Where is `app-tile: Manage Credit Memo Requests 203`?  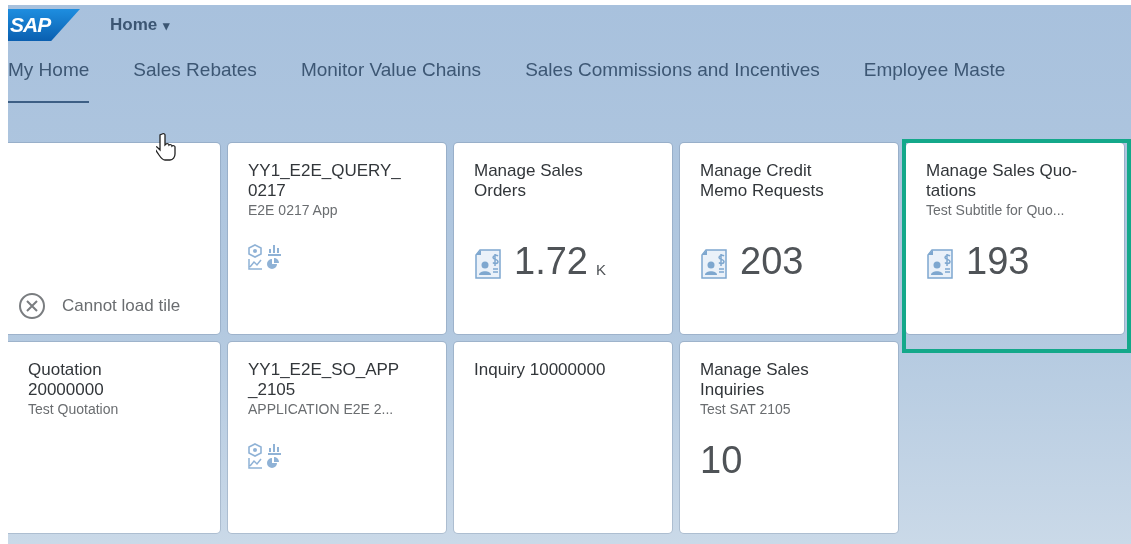 app-tile: Manage Credit Memo Requests 203 is located at coordinates (789, 238).